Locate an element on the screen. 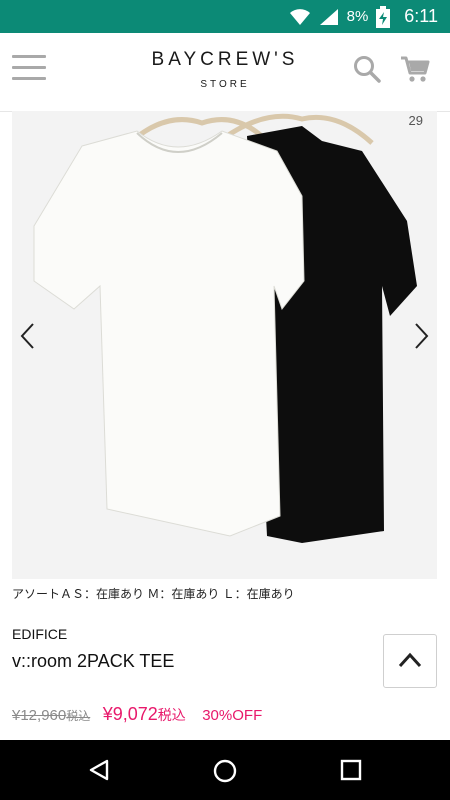  cart-button is located at coordinates (415, 71).